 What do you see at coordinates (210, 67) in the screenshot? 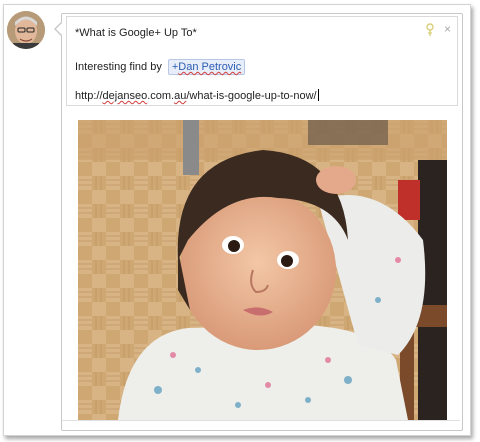
I see `mention-name: Dan Petrovic` at bounding box center [210, 67].